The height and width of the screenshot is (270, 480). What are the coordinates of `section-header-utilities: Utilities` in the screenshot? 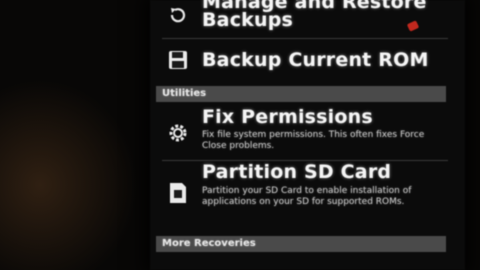 It's located at (301, 94).